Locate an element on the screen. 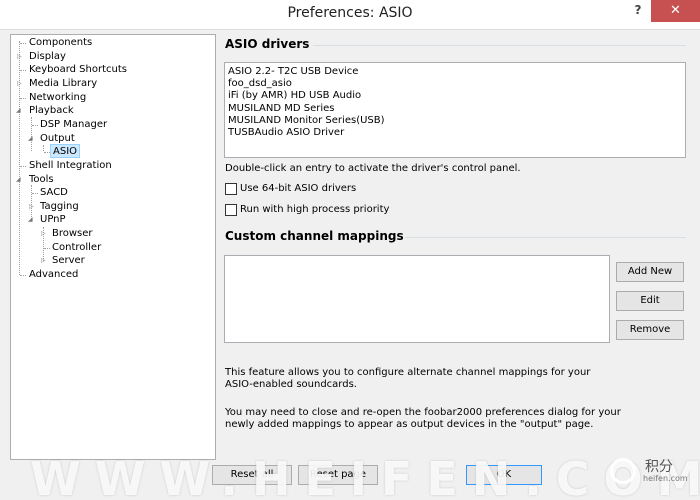  help-button: ? is located at coordinates (638, 13).